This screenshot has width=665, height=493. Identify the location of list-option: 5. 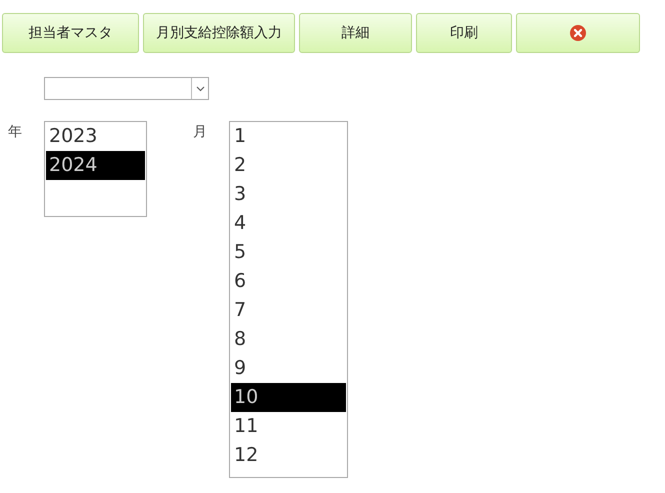
(288, 252).